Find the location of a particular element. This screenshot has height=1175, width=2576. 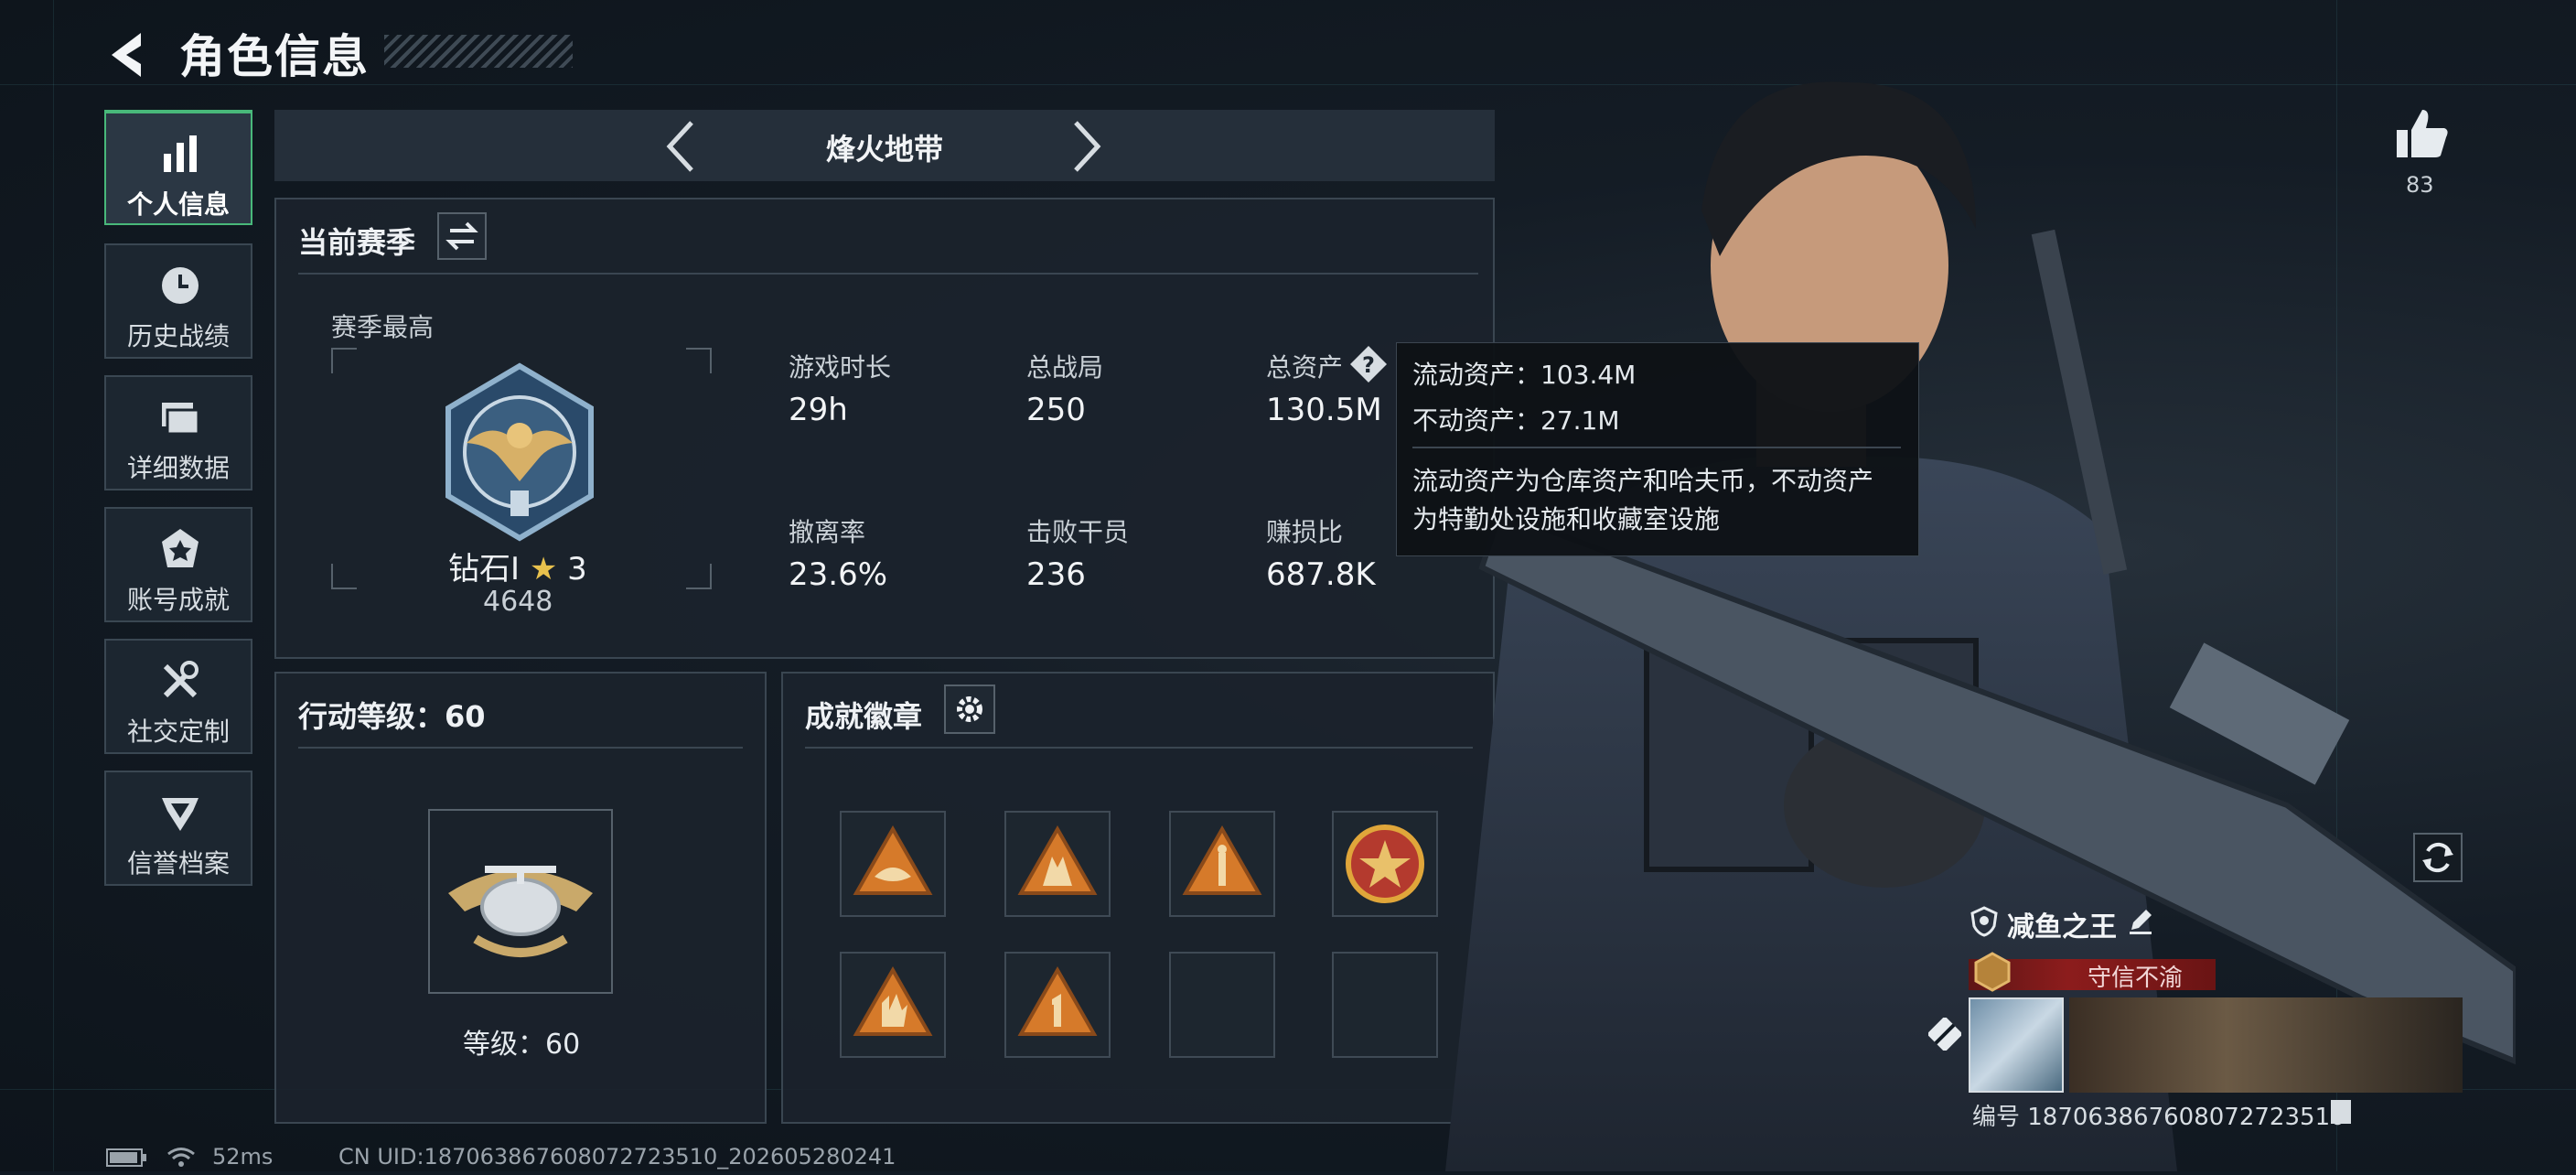

rank-name-text: 钻石Ⅰ is located at coordinates (484, 569).